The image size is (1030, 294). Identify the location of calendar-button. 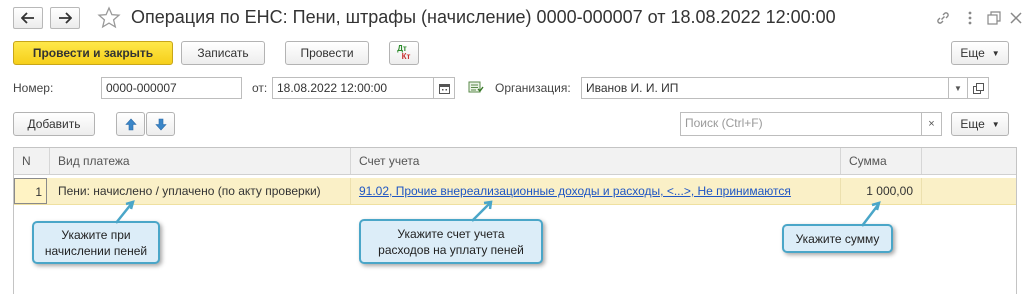
(444, 88).